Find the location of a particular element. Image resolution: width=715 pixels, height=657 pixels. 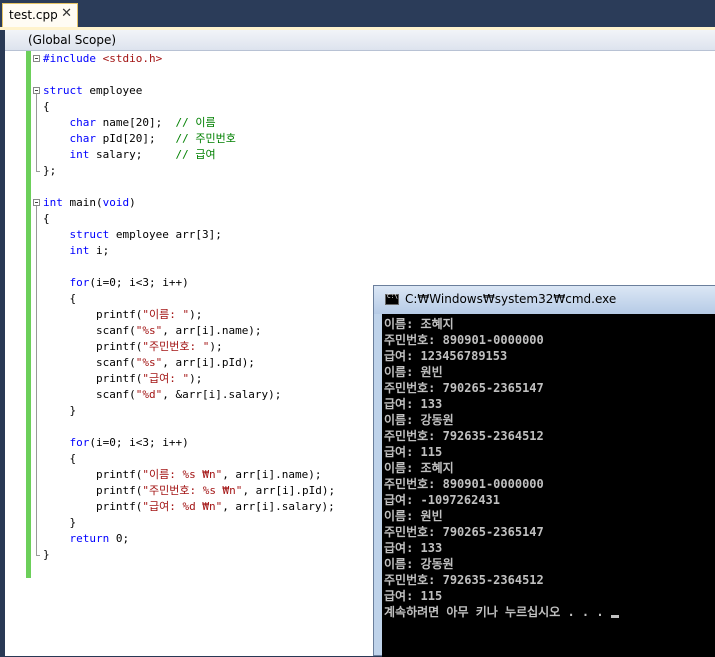

code-line: }; is located at coordinates (49, 171).